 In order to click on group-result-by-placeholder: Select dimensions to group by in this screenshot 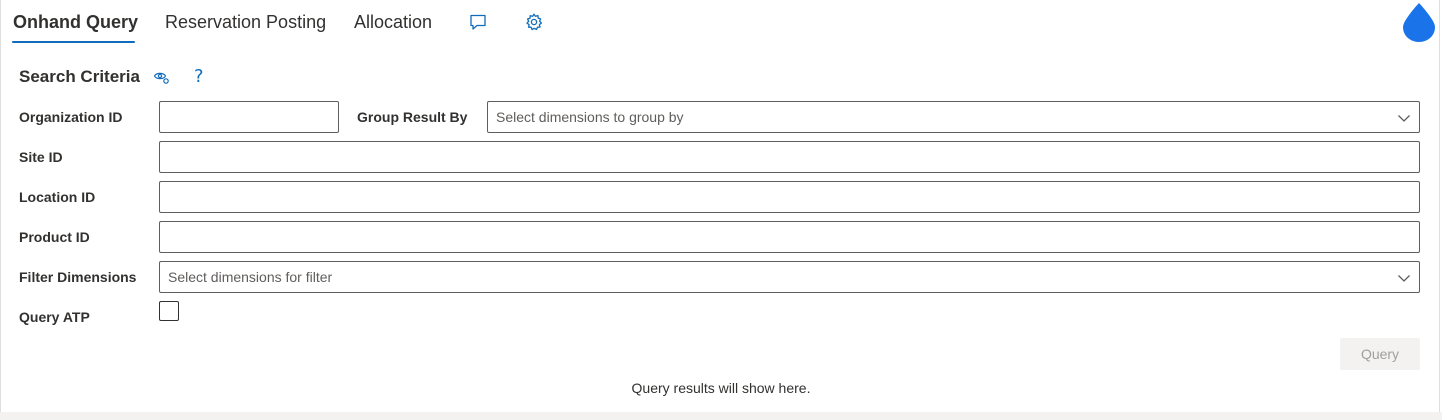, I will do `click(590, 117)`.